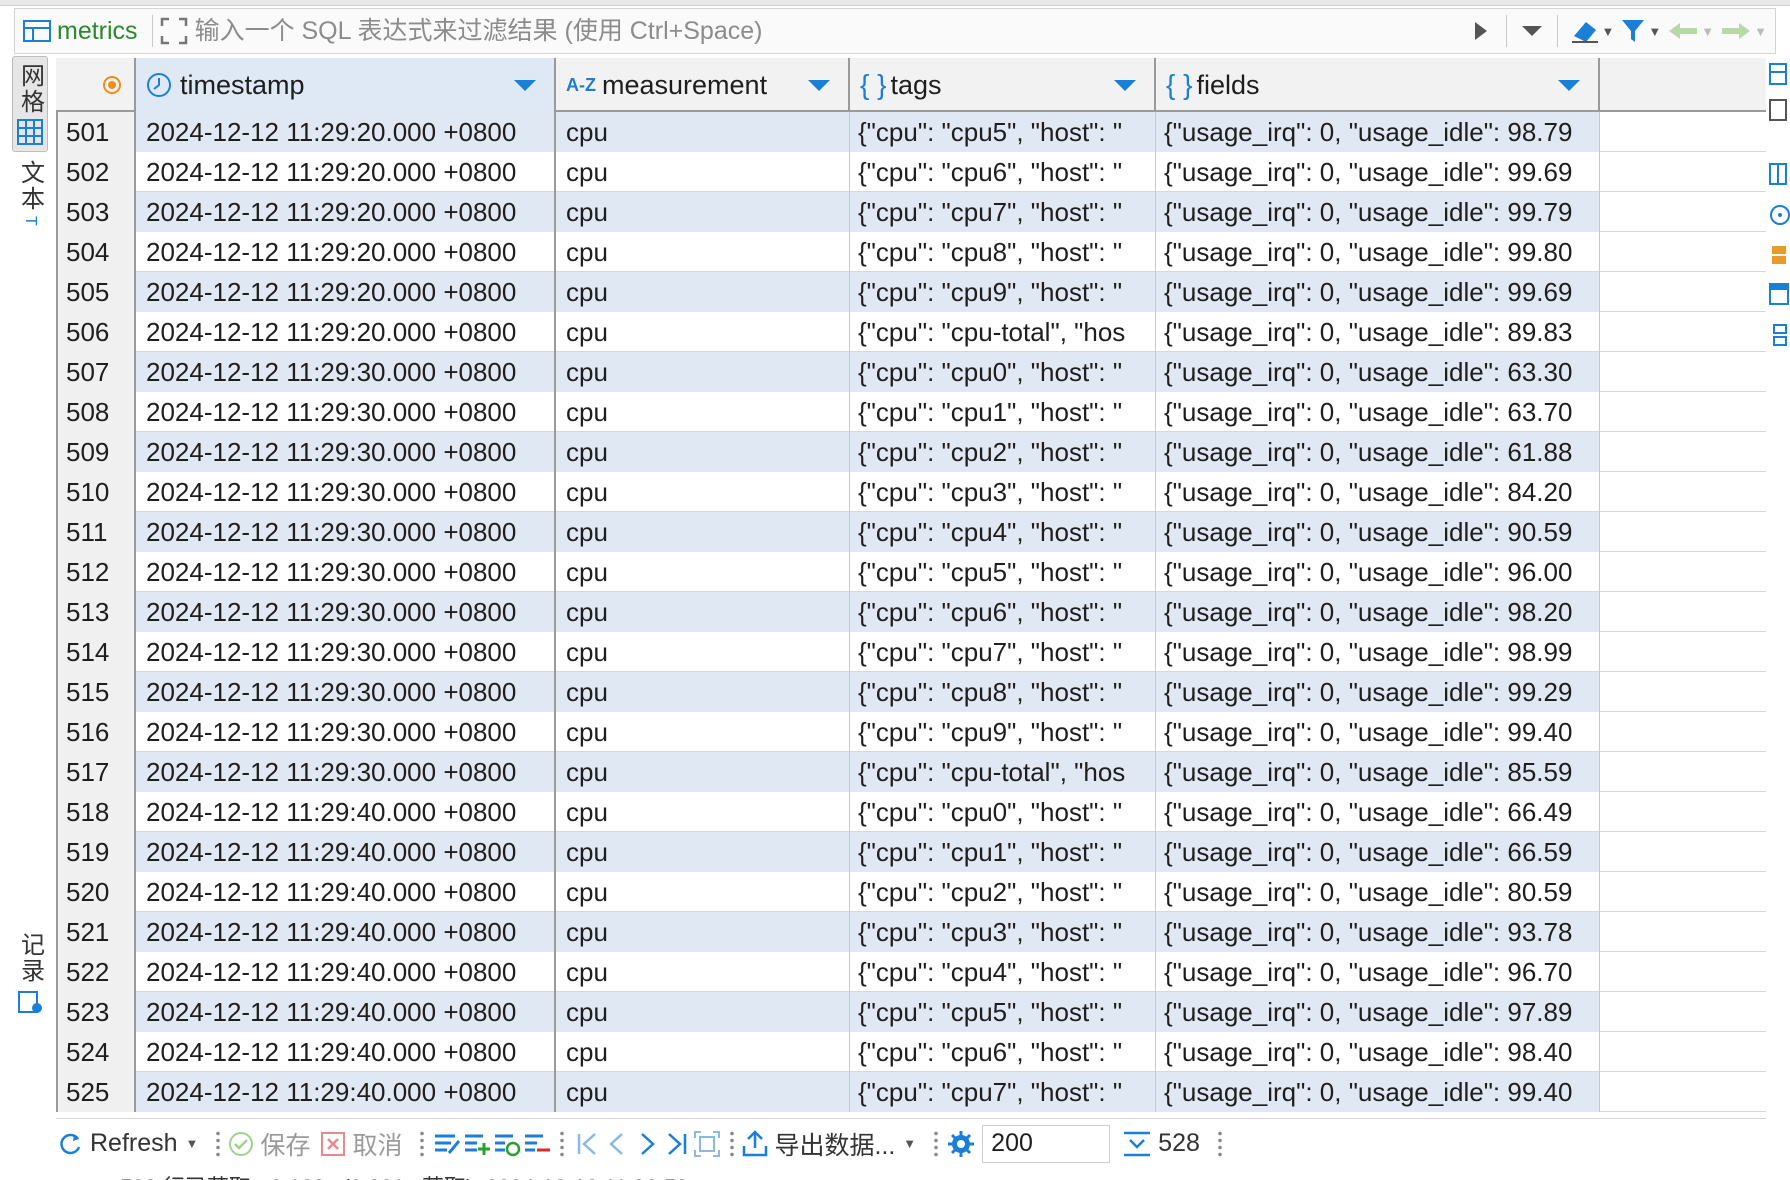  I want to click on cell-fields: {"usage_irq": 0, "usage_idle": 99.79, so click(1378, 212).